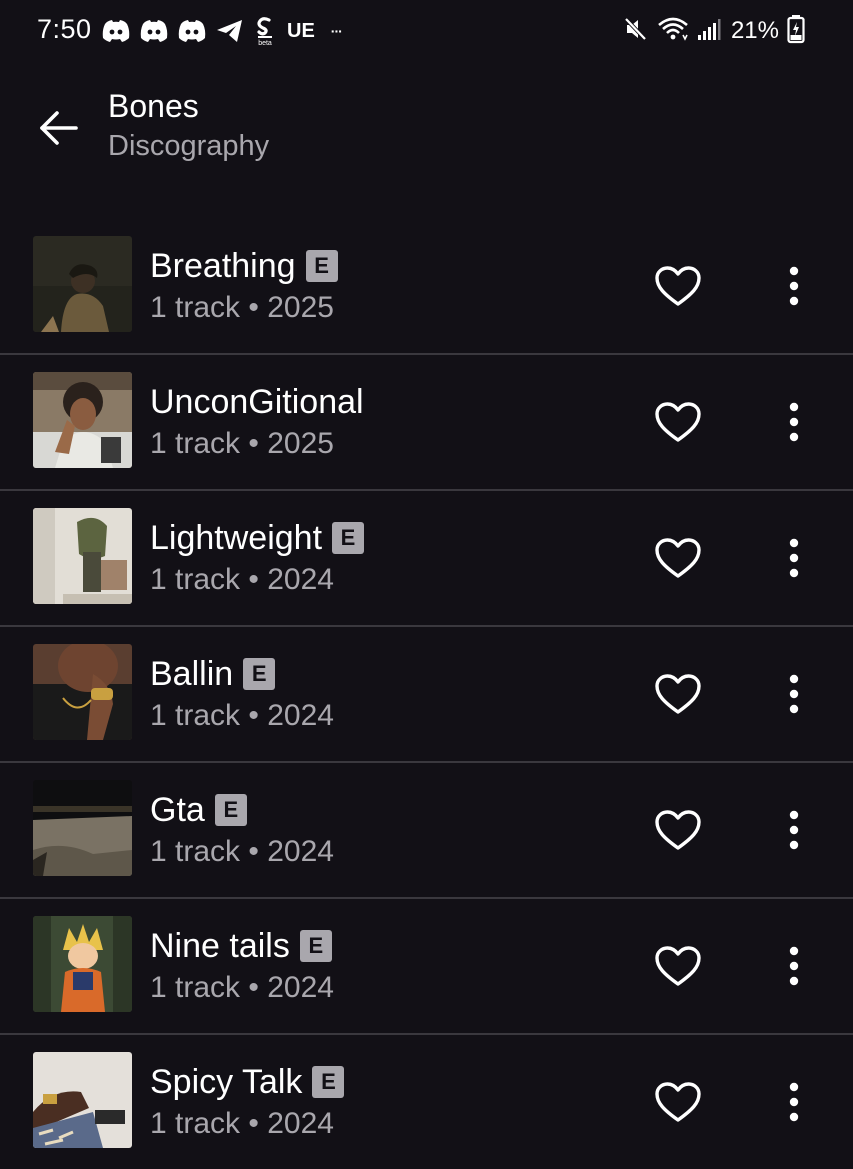 The height and width of the screenshot is (1169, 853). I want to click on release-title: Spicy Talk, so click(226, 1081).